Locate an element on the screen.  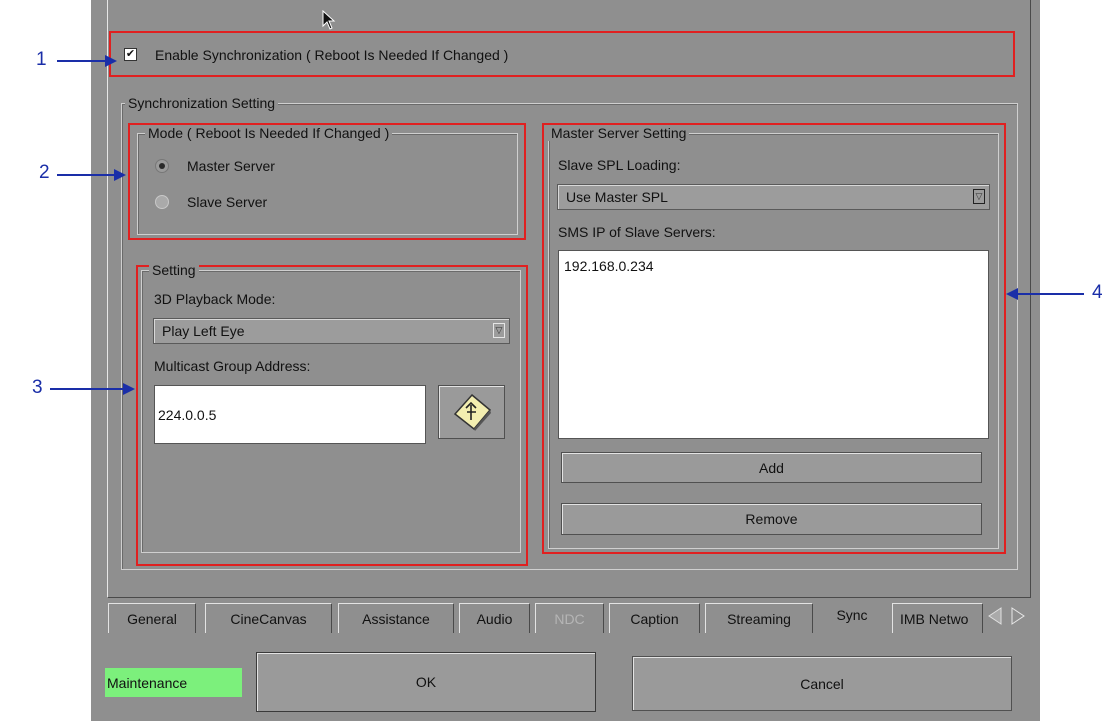
mouse-cursor-icon is located at coordinates (329, 20).